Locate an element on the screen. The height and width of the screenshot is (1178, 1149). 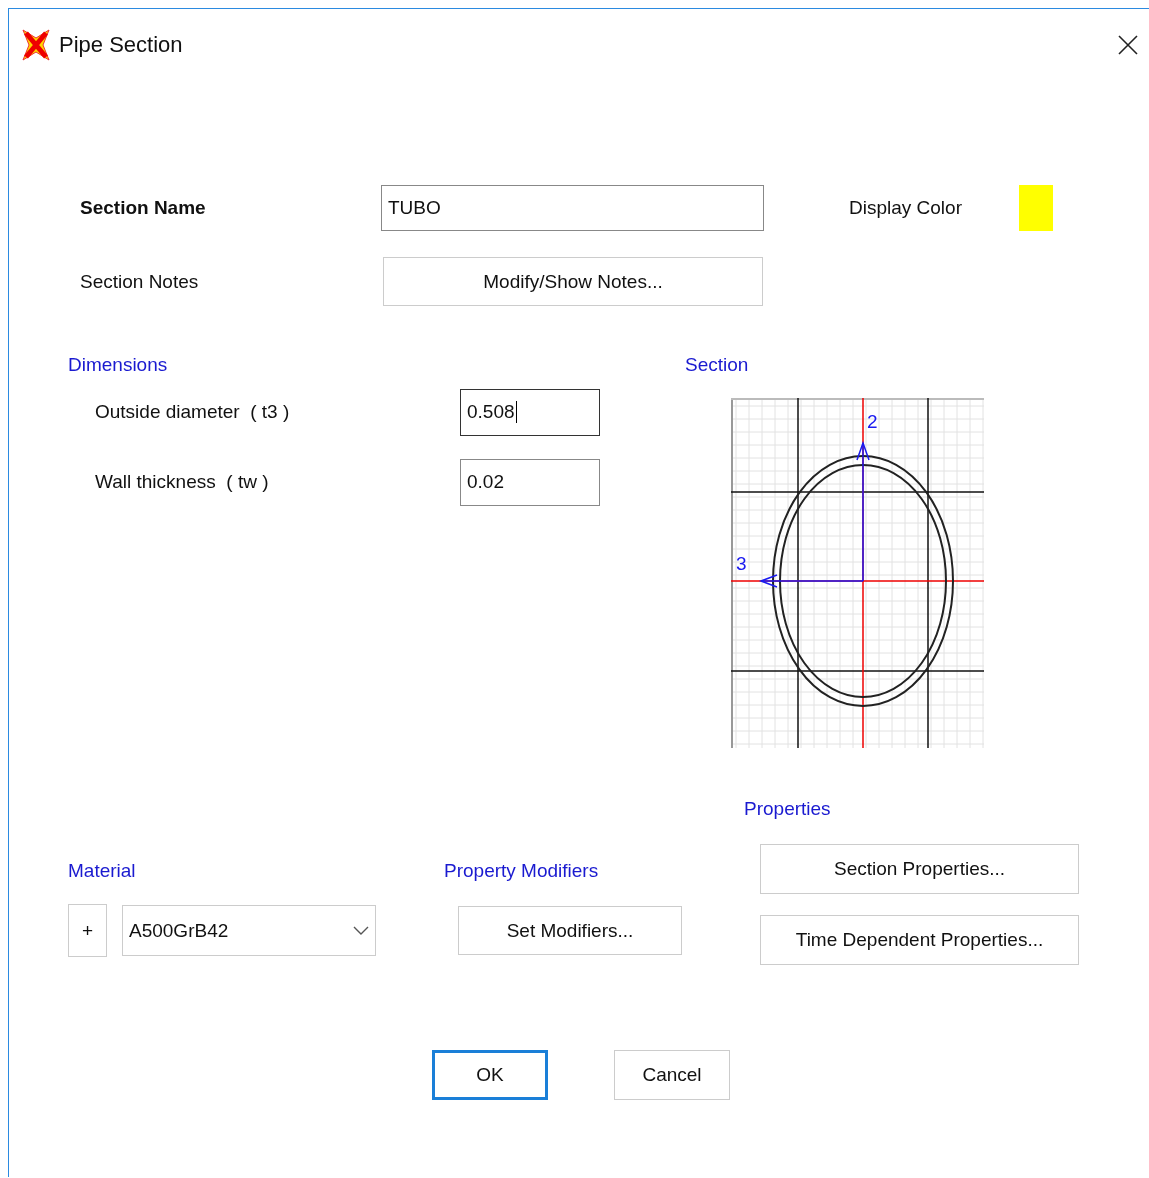
button: Cancel is located at coordinates (672, 1075).